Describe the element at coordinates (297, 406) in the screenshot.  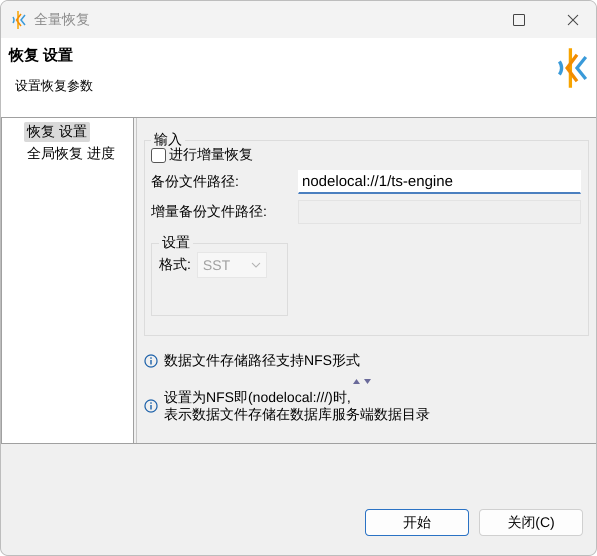
I see `info-note: 设置为NFS即(nodelocal:///)时, 表示数据文件存储在数据库服务端数据目录` at that location.